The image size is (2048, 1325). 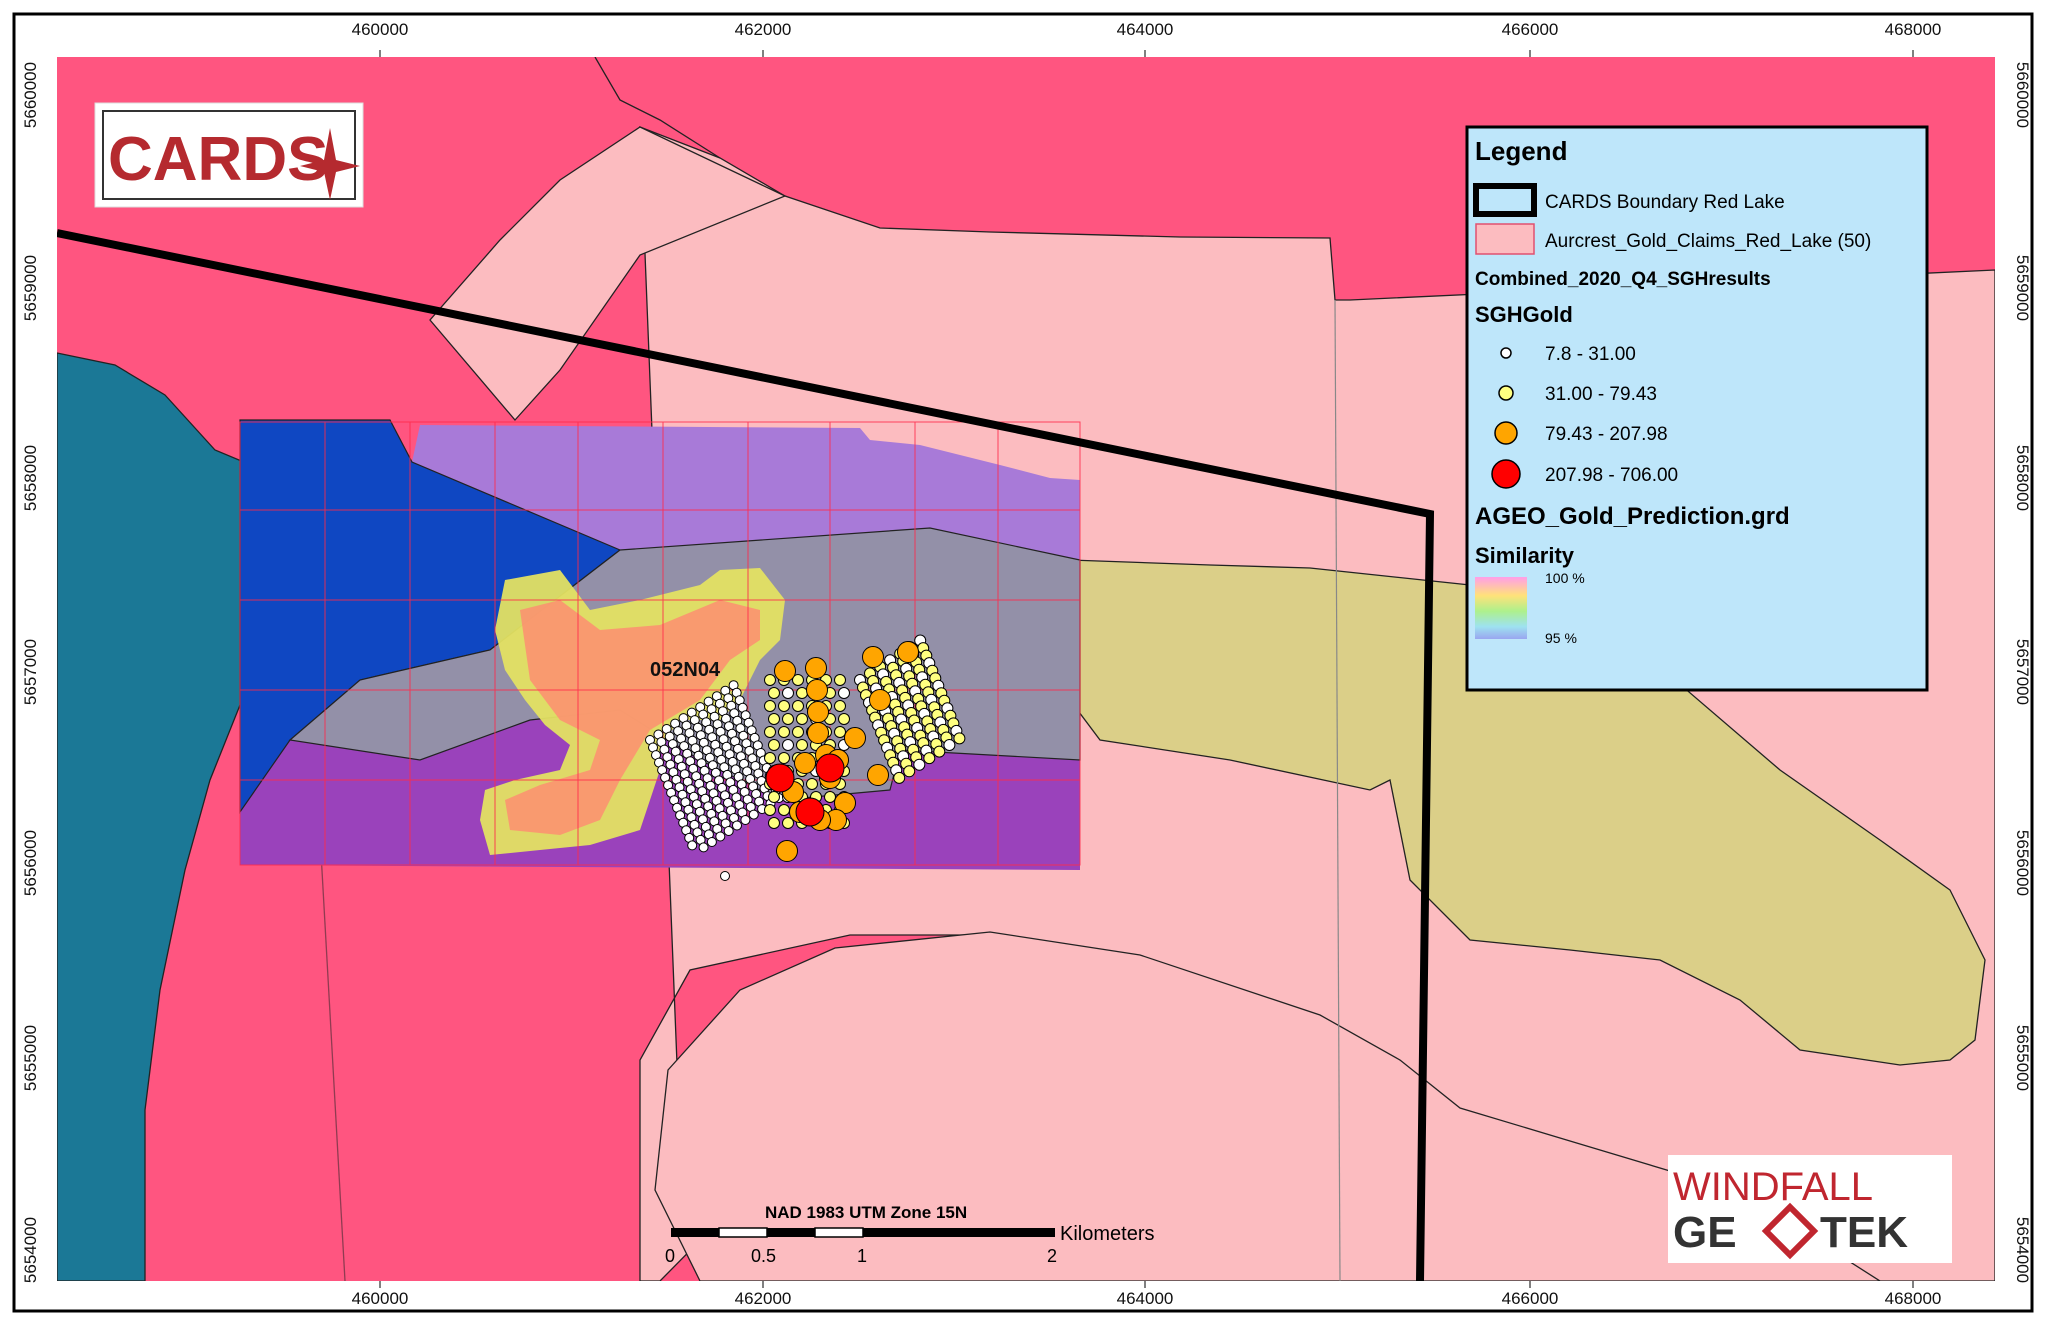 What do you see at coordinates (1623, 279) in the screenshot?
I see `legend-layer-label: Combined_2020_Q4_SGHresults` at bounding box center [1623, 279].